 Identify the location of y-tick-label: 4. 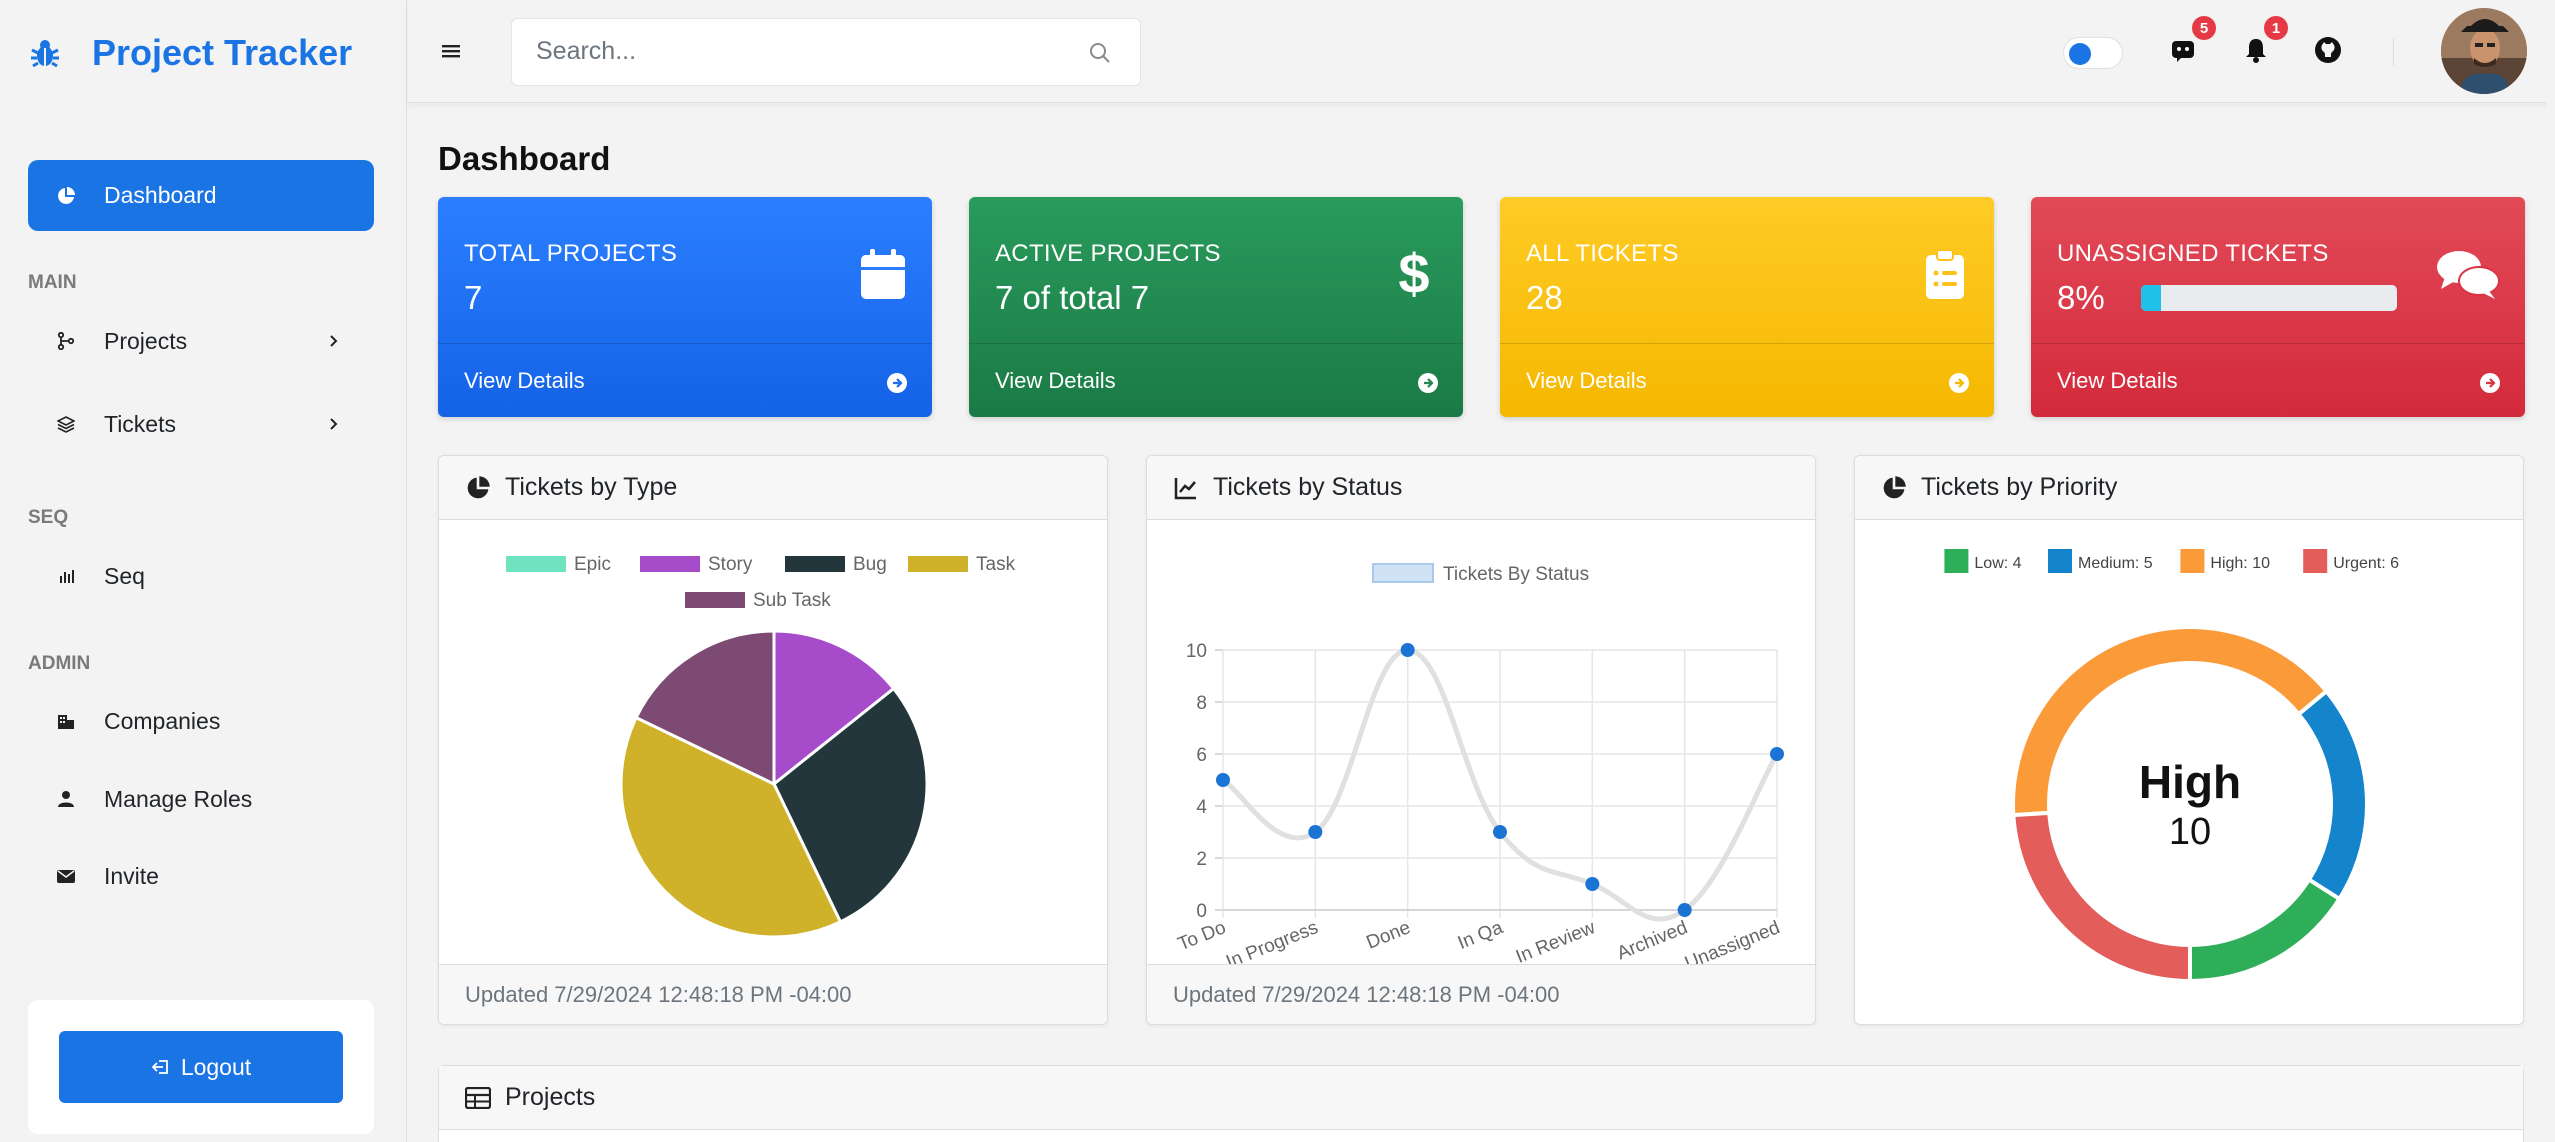
(1201, 807).